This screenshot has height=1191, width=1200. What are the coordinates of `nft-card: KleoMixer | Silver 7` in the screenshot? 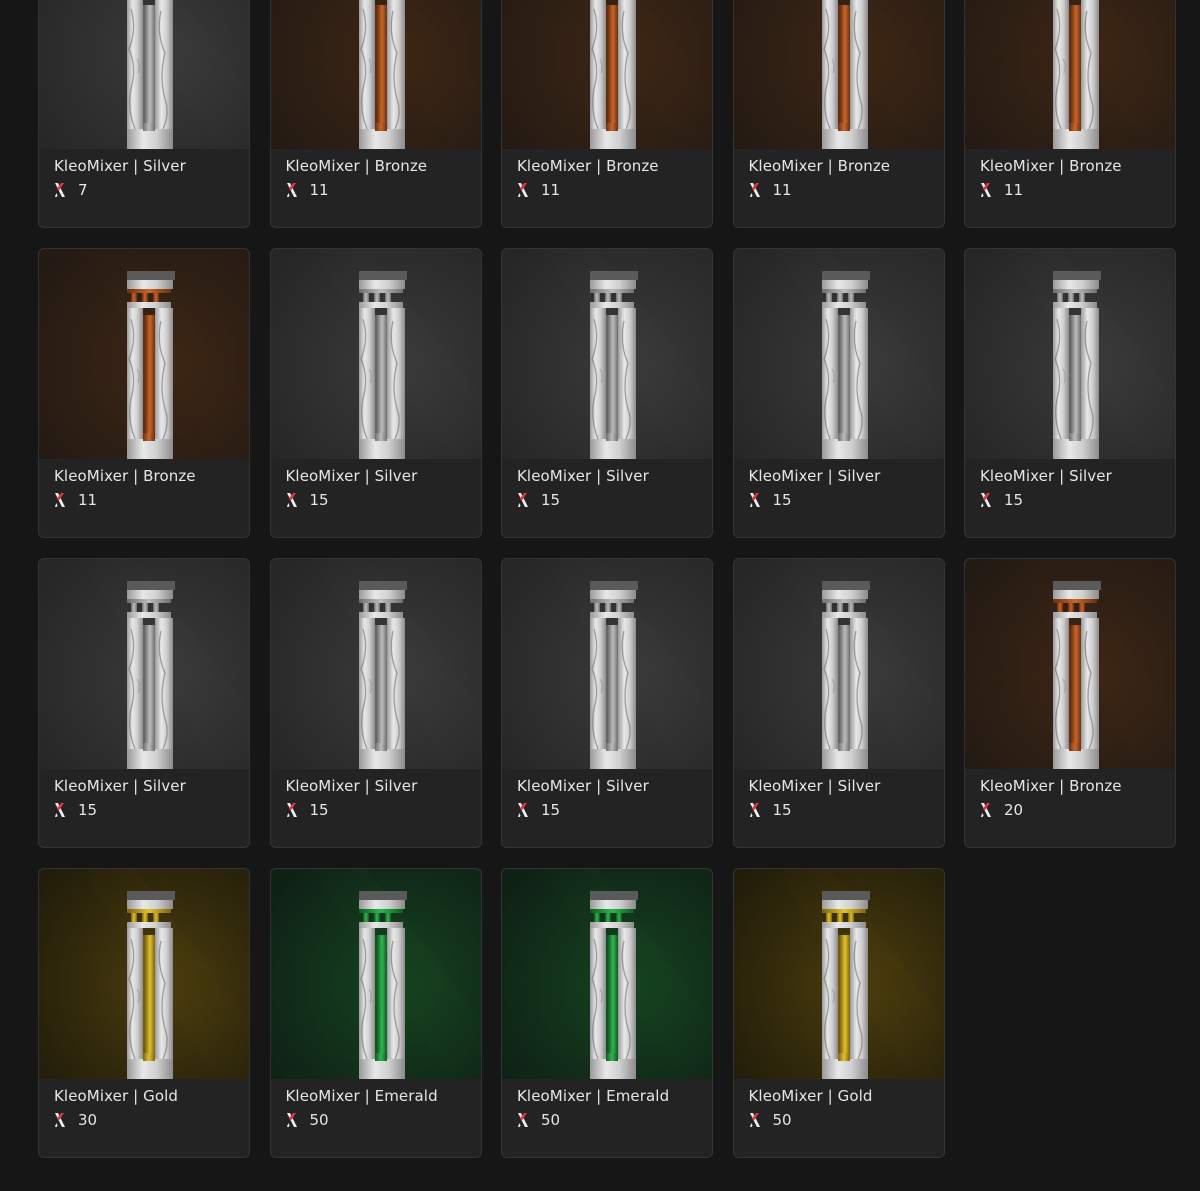 It's located at (144, 114).